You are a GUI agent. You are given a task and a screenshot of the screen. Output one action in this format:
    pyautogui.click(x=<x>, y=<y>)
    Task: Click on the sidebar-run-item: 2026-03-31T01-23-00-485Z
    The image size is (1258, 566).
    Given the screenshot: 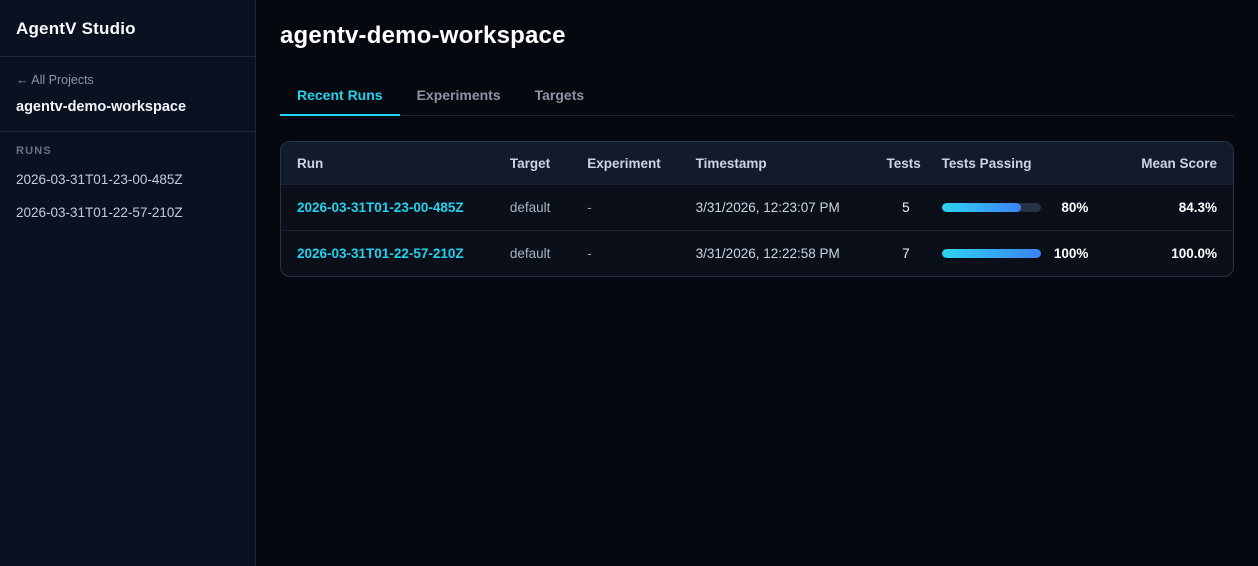 What is the action you would take?
    pyautogui.click(x=127, y=179)
    